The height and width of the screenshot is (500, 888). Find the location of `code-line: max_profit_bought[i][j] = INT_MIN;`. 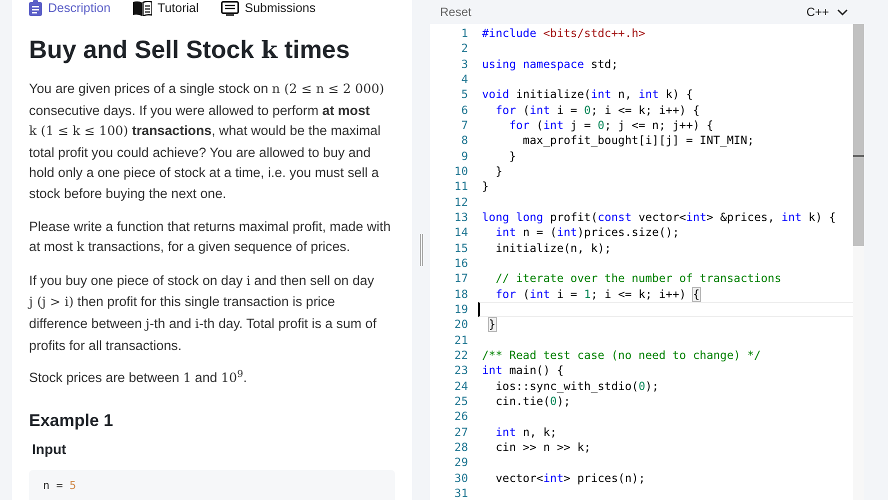

code-line: max_profit_bought[i][j] = INT_MIN; is located at coordinates (639, 141).